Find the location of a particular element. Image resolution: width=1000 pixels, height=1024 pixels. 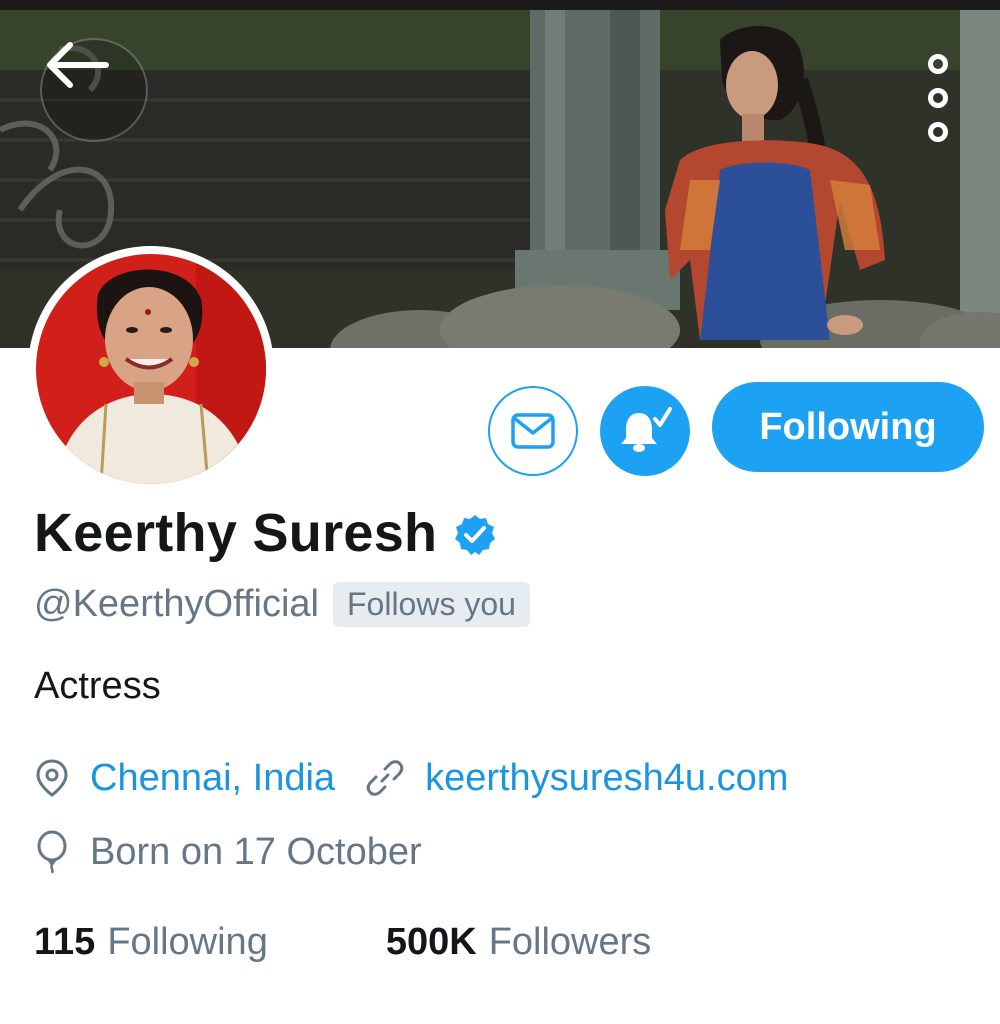

avatar is located at coordinates (151, 369).